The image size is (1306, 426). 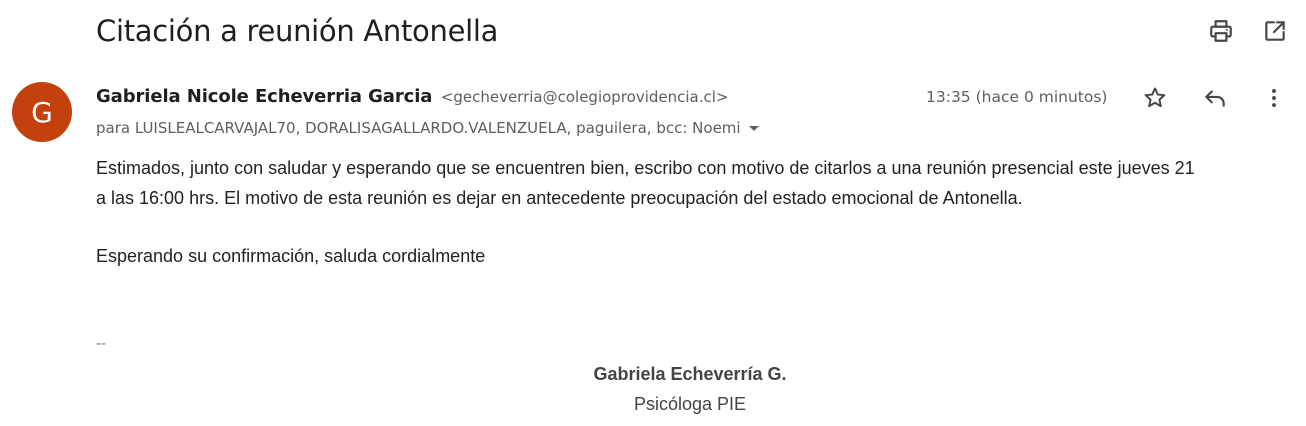 What do you see at coordinates (264, 96) in the screenshot?
I see `sender-name: Gabriela Nicole Echeverria Garcia` at bounding box center [264, 96].